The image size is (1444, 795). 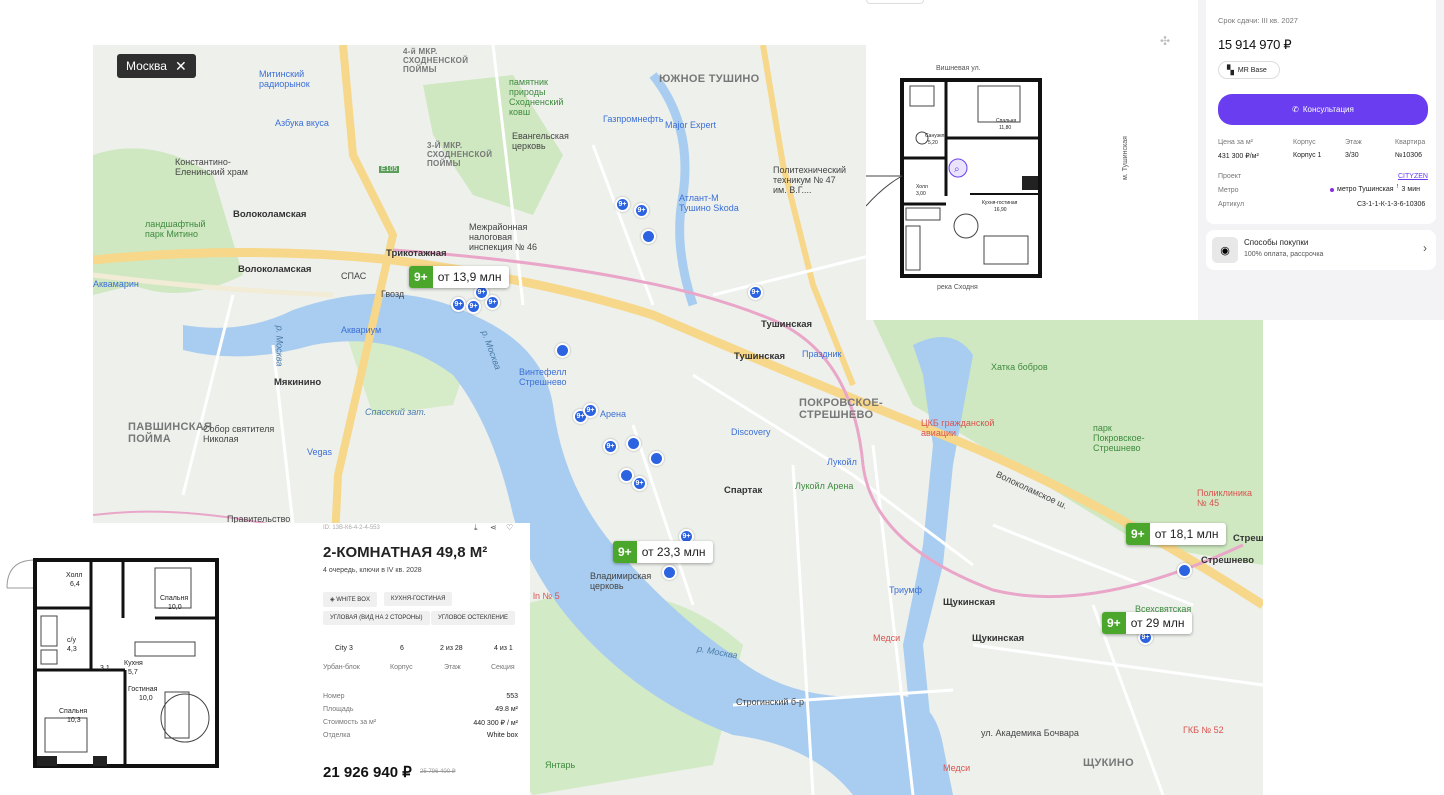 What do you see at coordinates (1332, 189) in the screenshot?
I see `metro-dot-icon` at bounding box center [1332, 189].